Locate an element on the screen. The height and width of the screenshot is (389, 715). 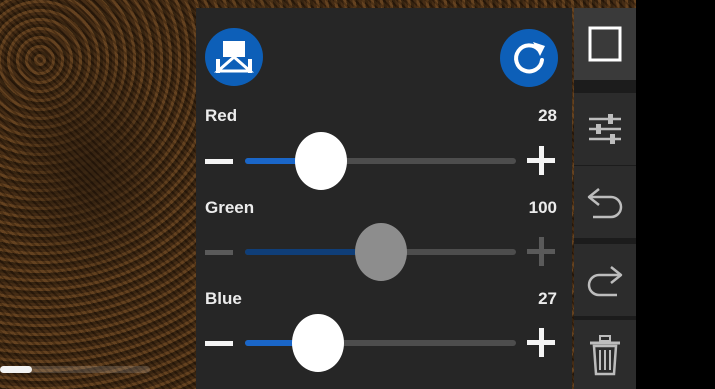
delete-button is located at coordinates (605, 354).